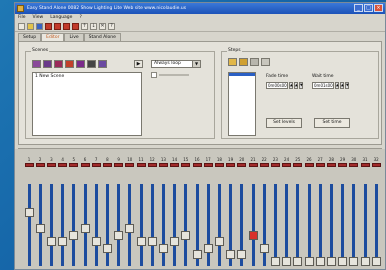  What do you see at coordinates (196, 64) in the screenshot?
I see `chevron-down-icon: ▼` at bounding box center [196, 64].